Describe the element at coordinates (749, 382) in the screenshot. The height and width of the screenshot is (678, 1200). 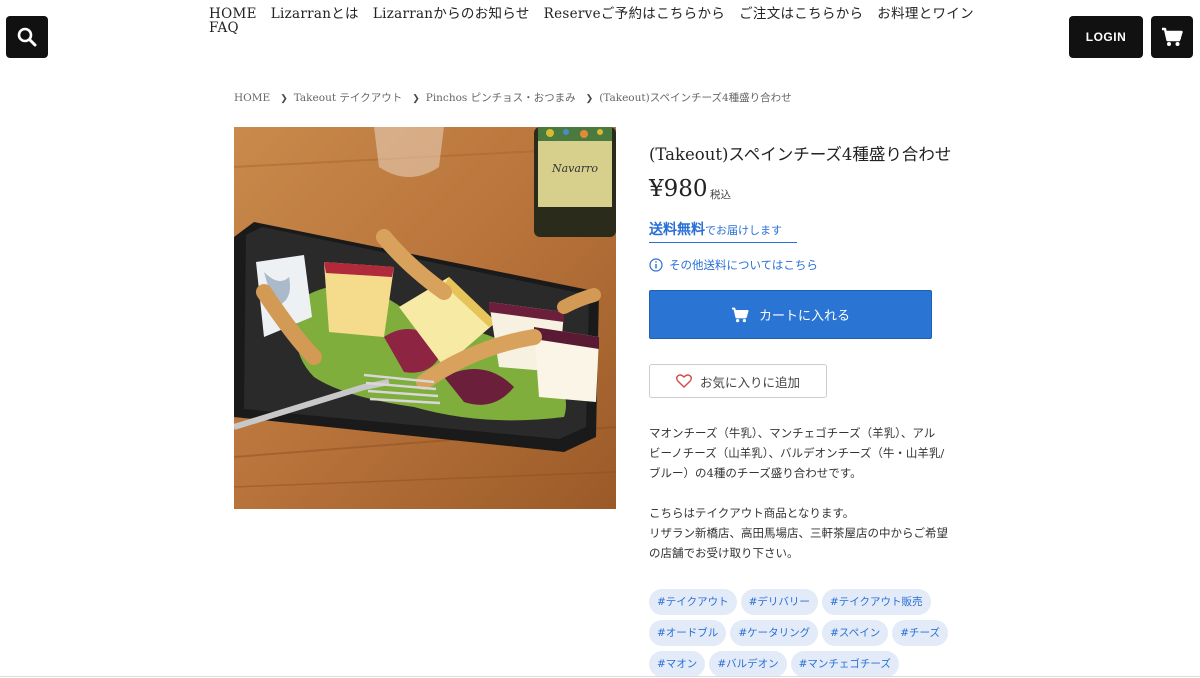
I see `favorites-label: お気に入りに追加` at that location.